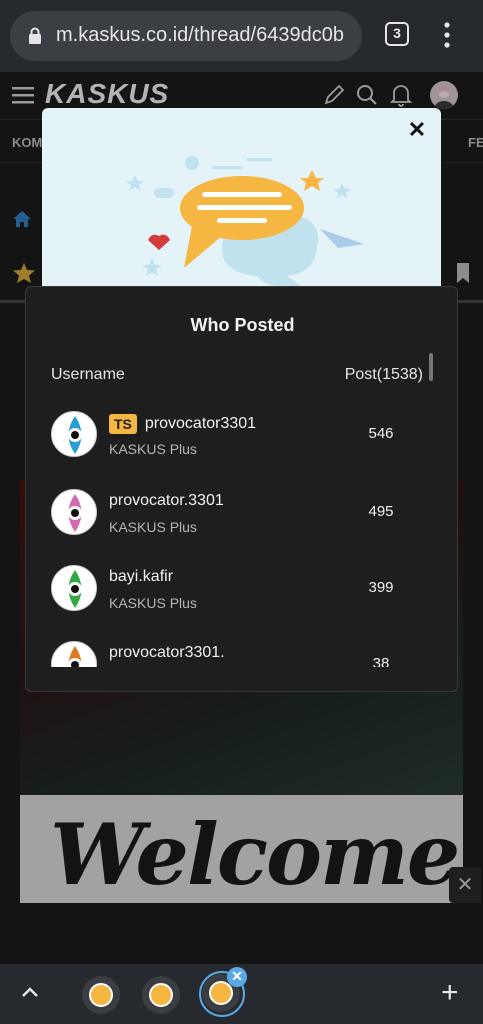 Image resolution: width=483 pixels, height=1024 pixels. I want to click on username-text: provocator3301., so click(167, 652).